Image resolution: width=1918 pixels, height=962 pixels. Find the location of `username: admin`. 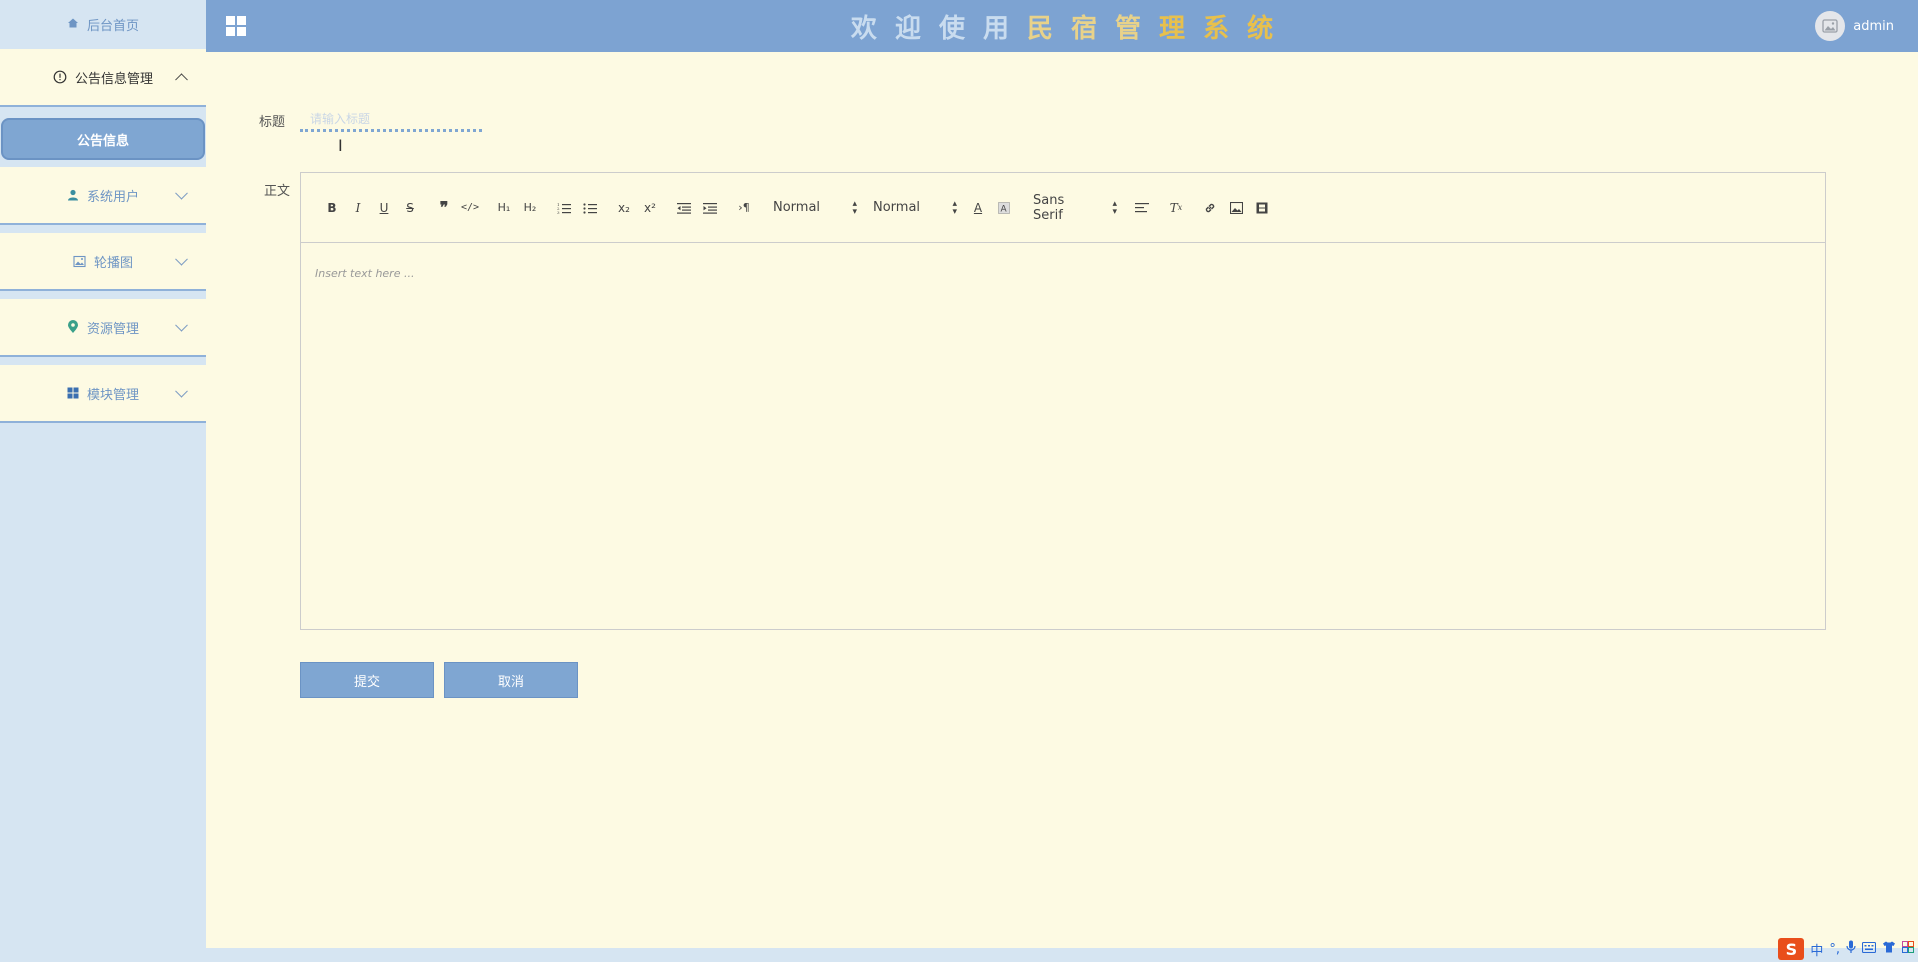

username: admin is located at coordinates (1873, 26).